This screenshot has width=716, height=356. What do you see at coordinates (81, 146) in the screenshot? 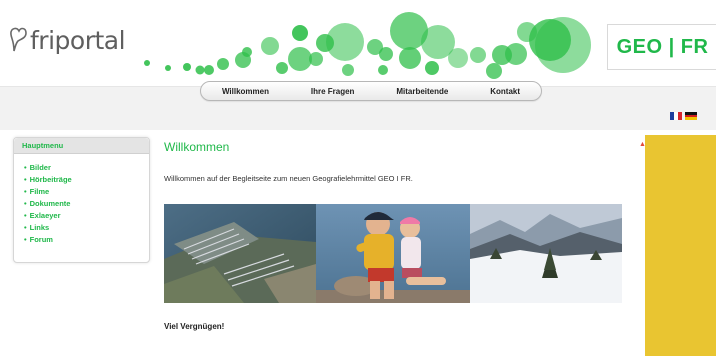
I see `sidebar-title: Hauptmenu` at bounding box center [81, 146].